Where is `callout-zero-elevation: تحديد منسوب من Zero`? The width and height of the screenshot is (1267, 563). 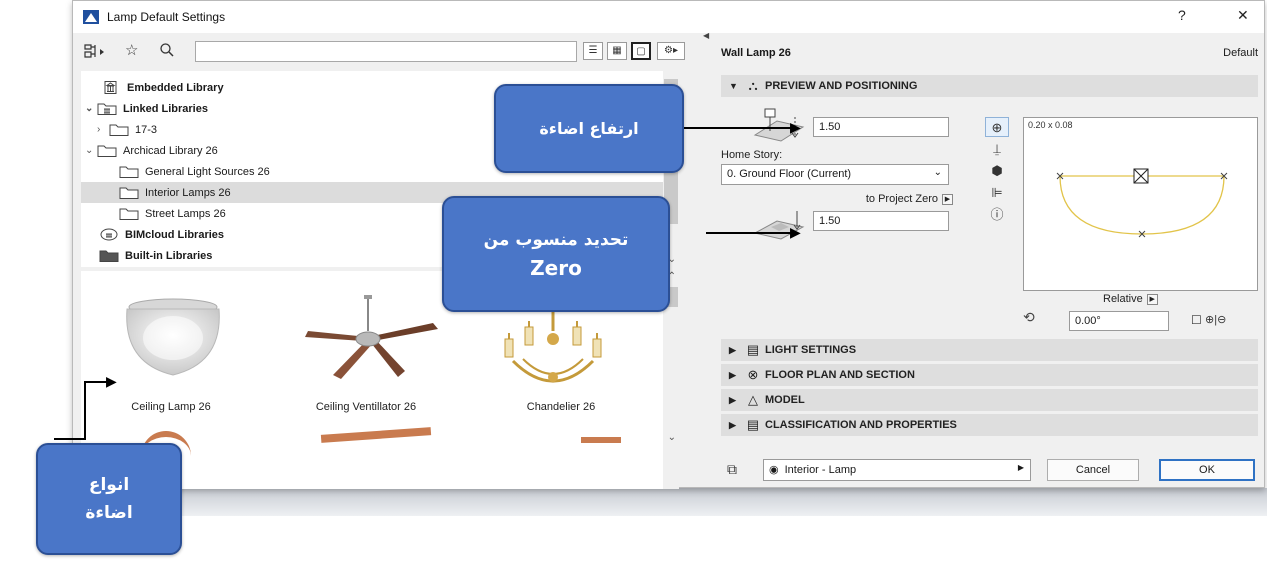 callout-zero-elevation: تحديد منسوب من Zero is located at coordinates (556, 254).